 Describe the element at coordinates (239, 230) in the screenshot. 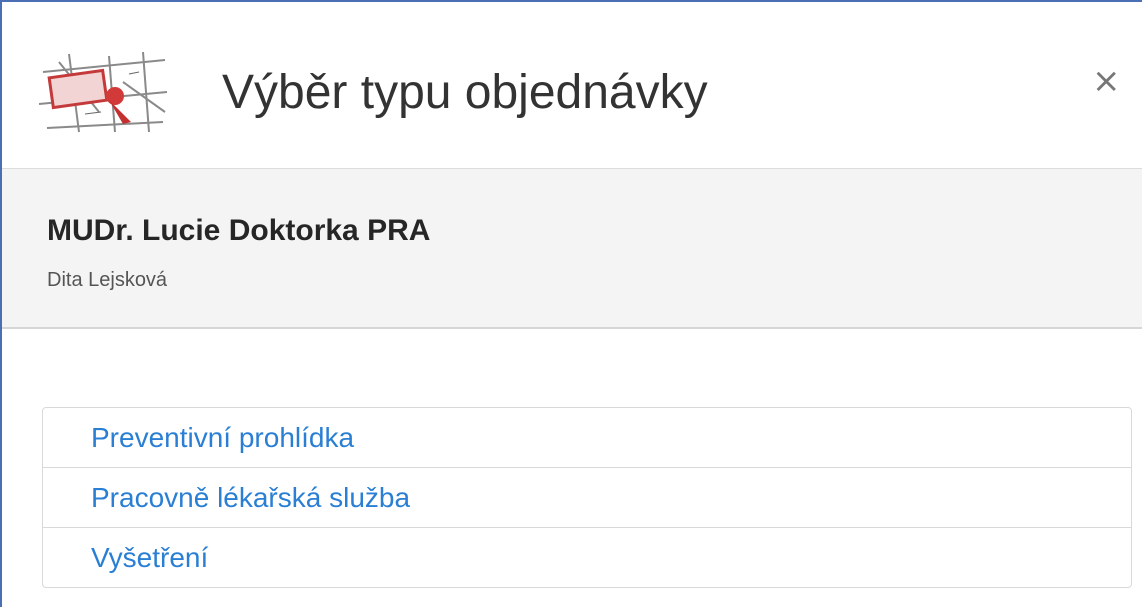

I see `doctor-name: MUDr. Lucie Doktorka PRA` at that location.